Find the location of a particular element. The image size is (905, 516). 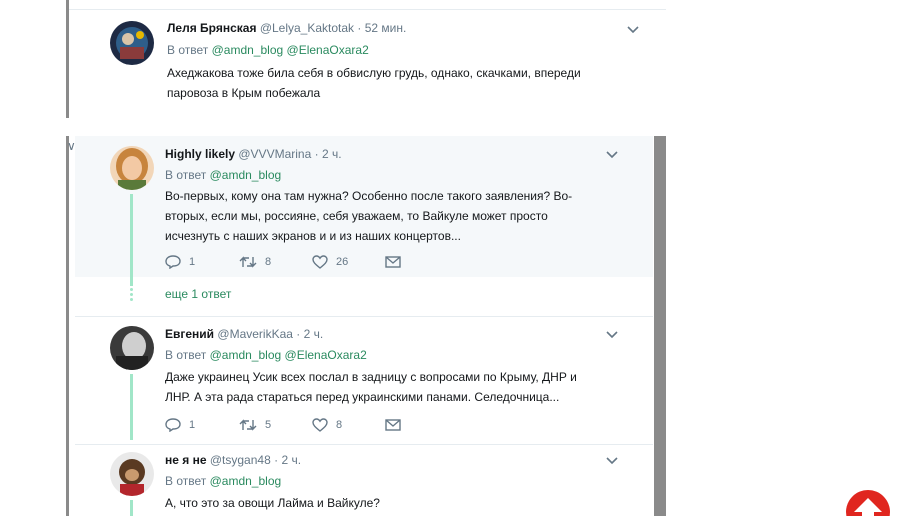

like-button: 8 is located at coordinates (327, 425).